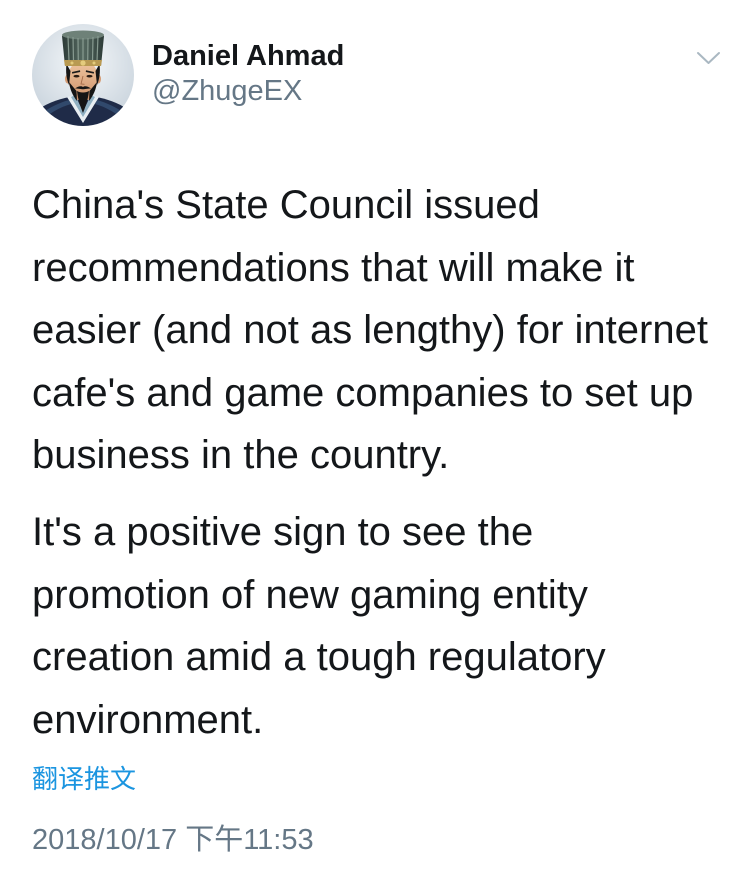 This screenshot has width=750, height=877. Describe the element at coordinates (333, 267) in the screenshot. I see `tweet-text-line: recommendations that will make it` at that location.